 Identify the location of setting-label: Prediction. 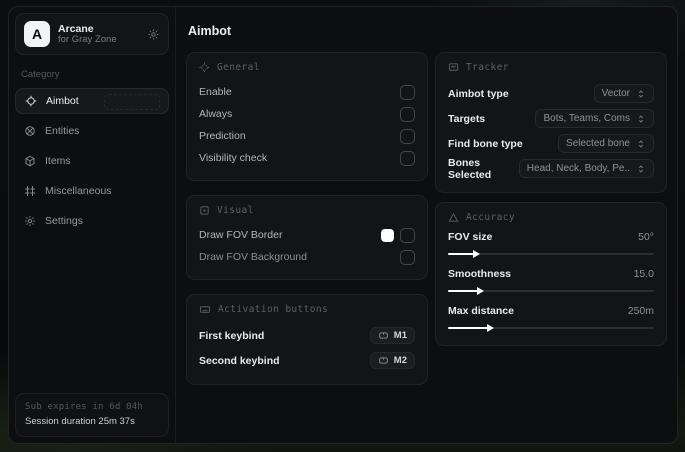
(222, 136).